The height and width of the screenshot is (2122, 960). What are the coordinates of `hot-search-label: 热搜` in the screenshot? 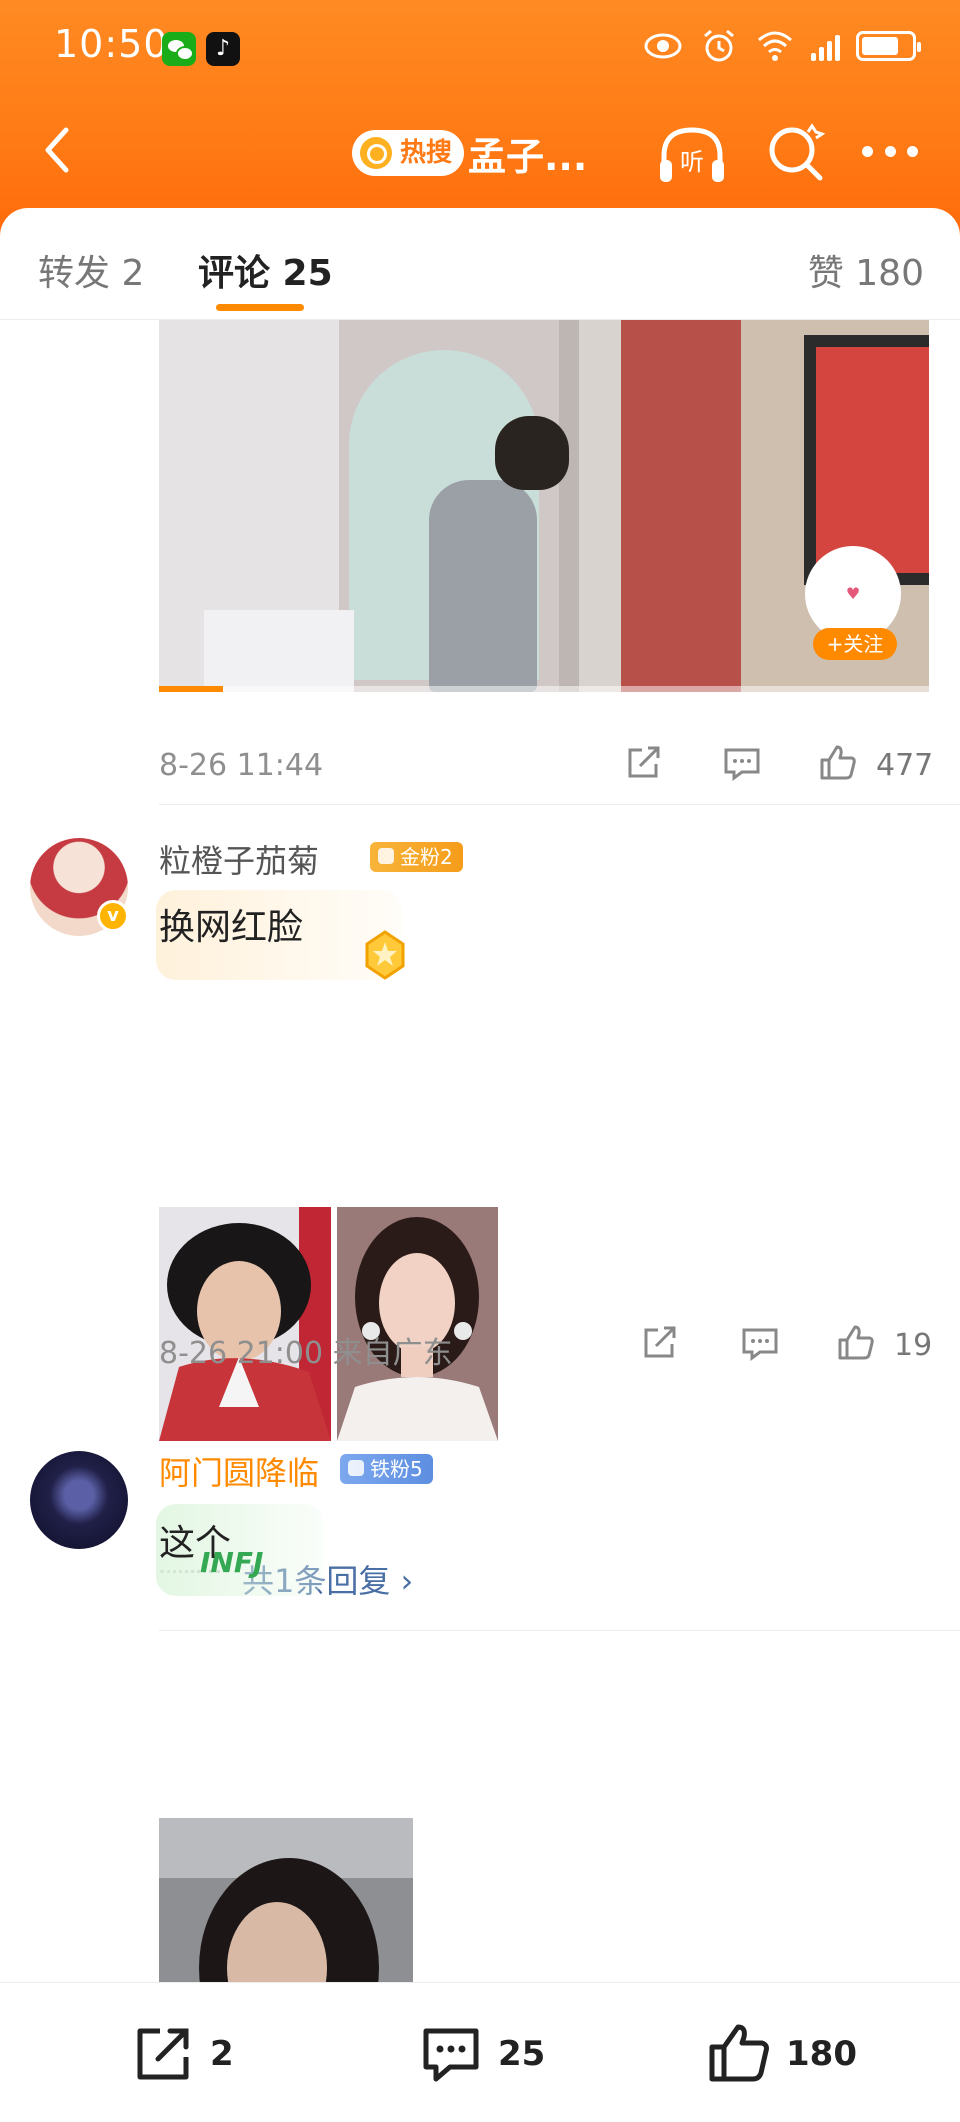 It's located at (426, 153).